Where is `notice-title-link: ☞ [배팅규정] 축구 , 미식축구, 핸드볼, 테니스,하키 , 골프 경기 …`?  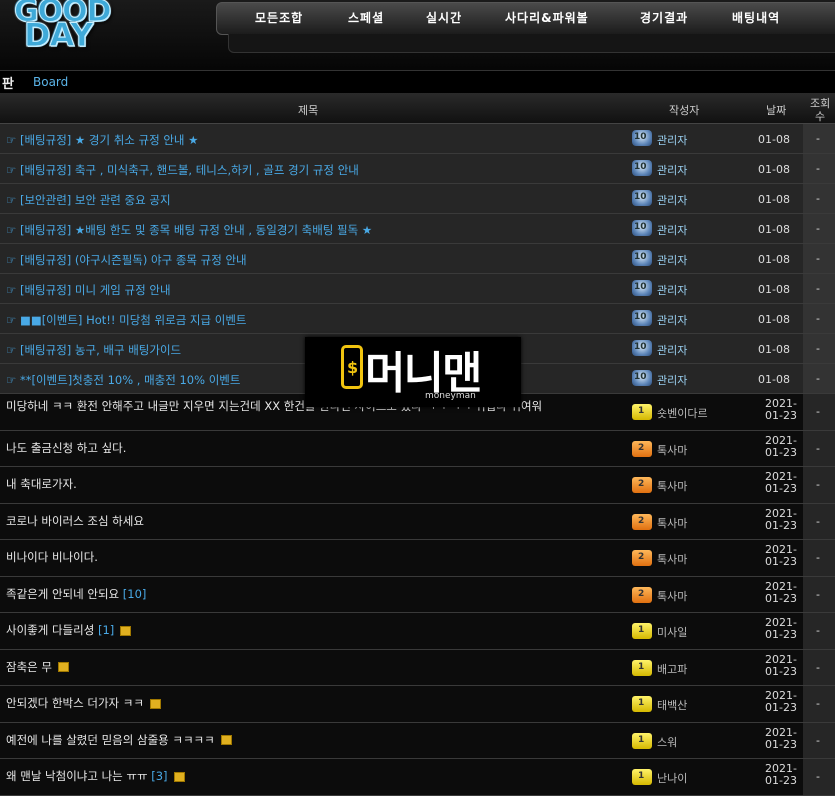 notice-title-link: ☞ [배팅규정] 축구 , 미식축구, 핸드볼, 테니스,하키 , 골프 경기 … is located at coordinates (313, 170).